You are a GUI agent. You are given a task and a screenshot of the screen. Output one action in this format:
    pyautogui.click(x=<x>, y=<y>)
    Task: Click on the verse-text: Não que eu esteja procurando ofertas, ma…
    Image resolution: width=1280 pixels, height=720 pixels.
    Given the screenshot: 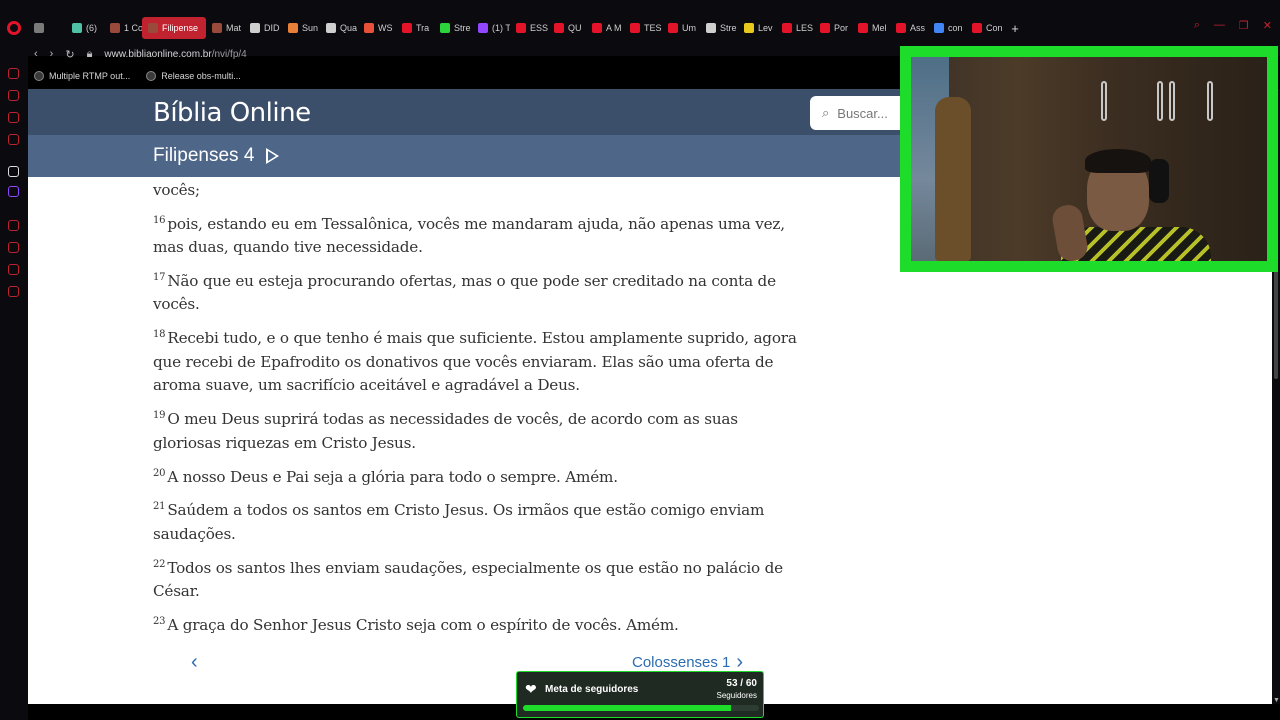 What is the action you would take?
    pyautogui.click(x=464, y=292)
    